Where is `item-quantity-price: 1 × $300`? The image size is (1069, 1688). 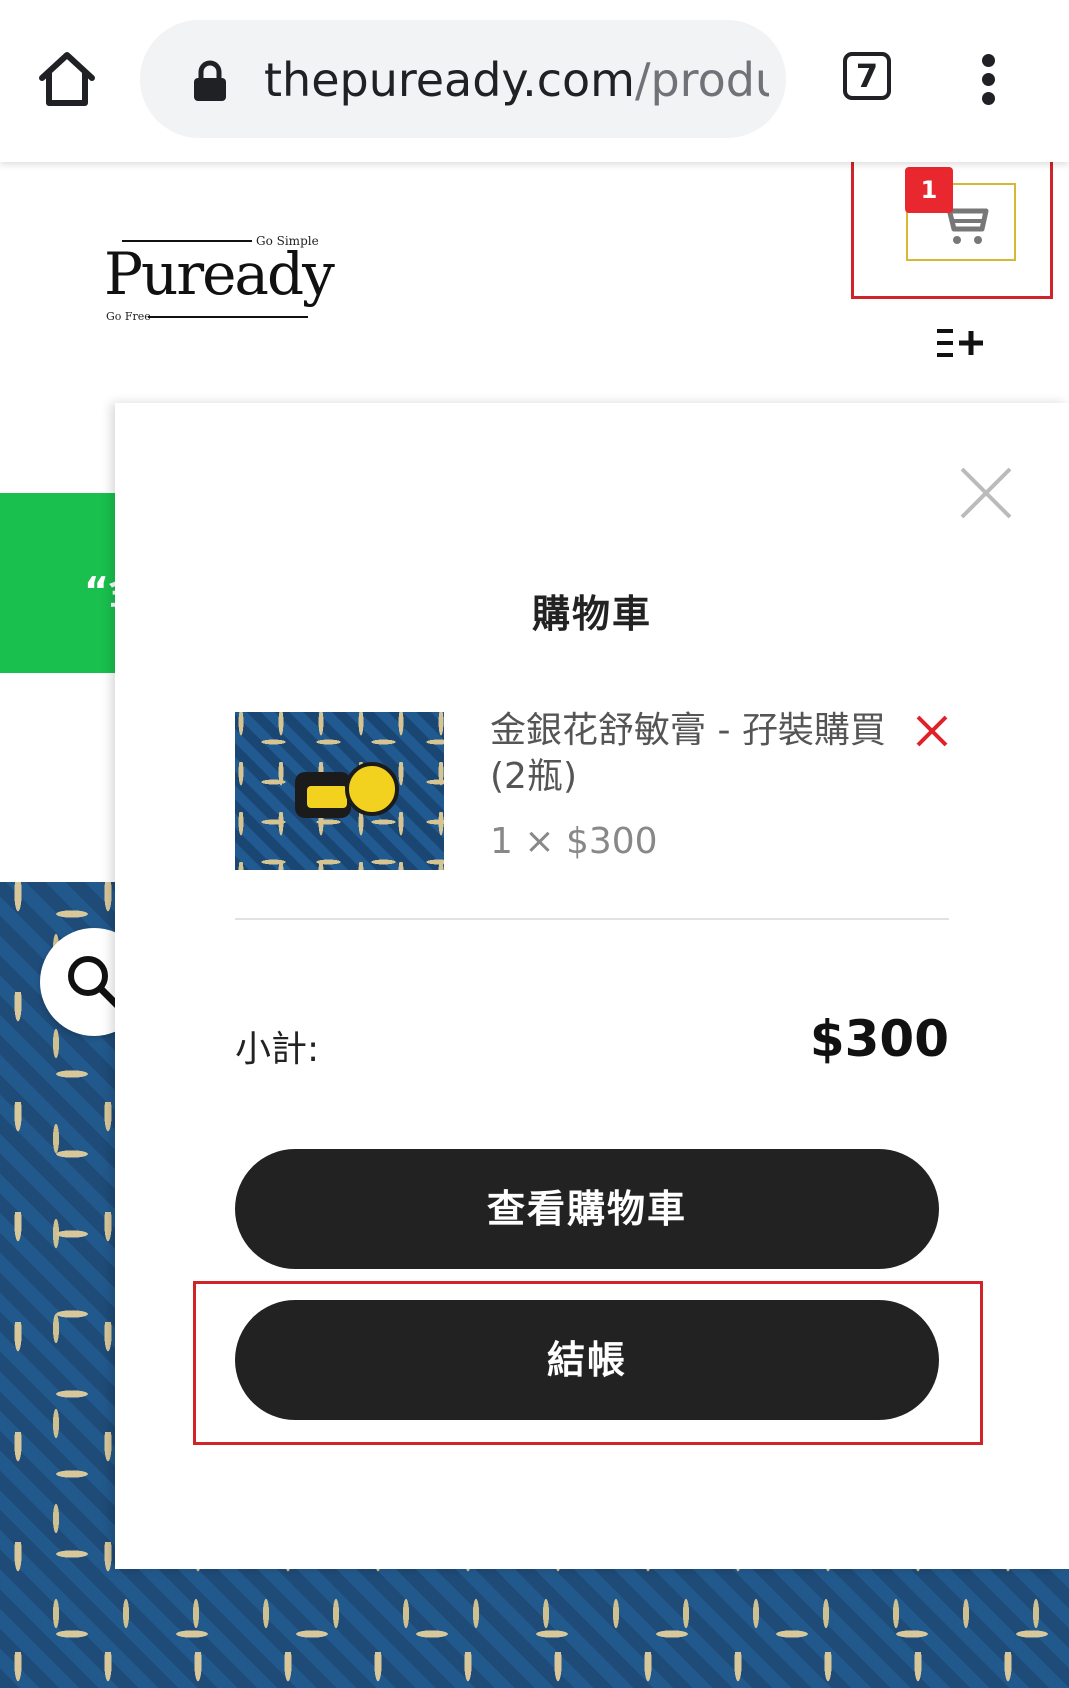 item-quantity-price: 1 × $300 is located at coordinates (574, 841).